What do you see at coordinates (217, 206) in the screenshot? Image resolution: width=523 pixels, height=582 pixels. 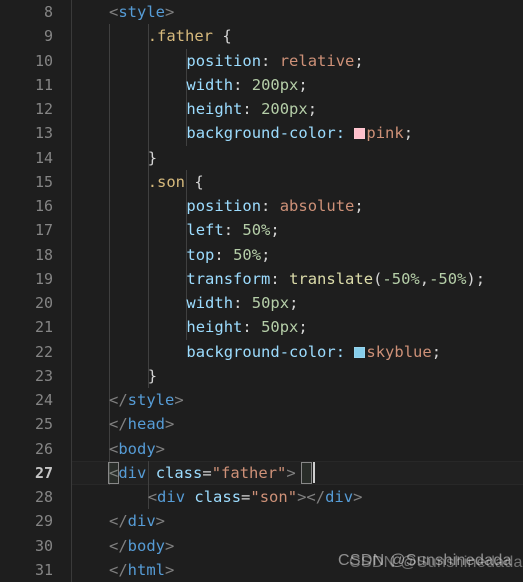 I see `code-line: position: absolute;` at bounding box center [217, 206].